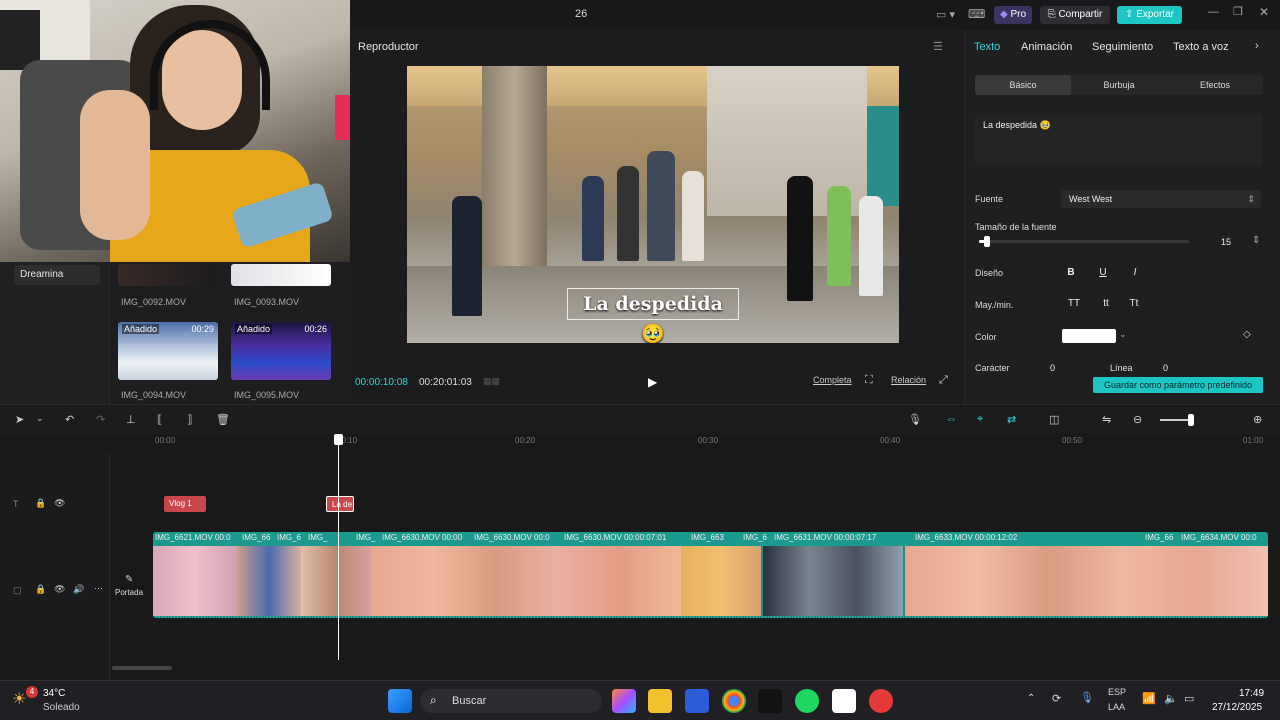 Image resolution: width=1280 pixels, height=720 pixels. Describe the element at coordinates (78, 589) in the screenshot. I see `audio-icon: 🔊` at that location.